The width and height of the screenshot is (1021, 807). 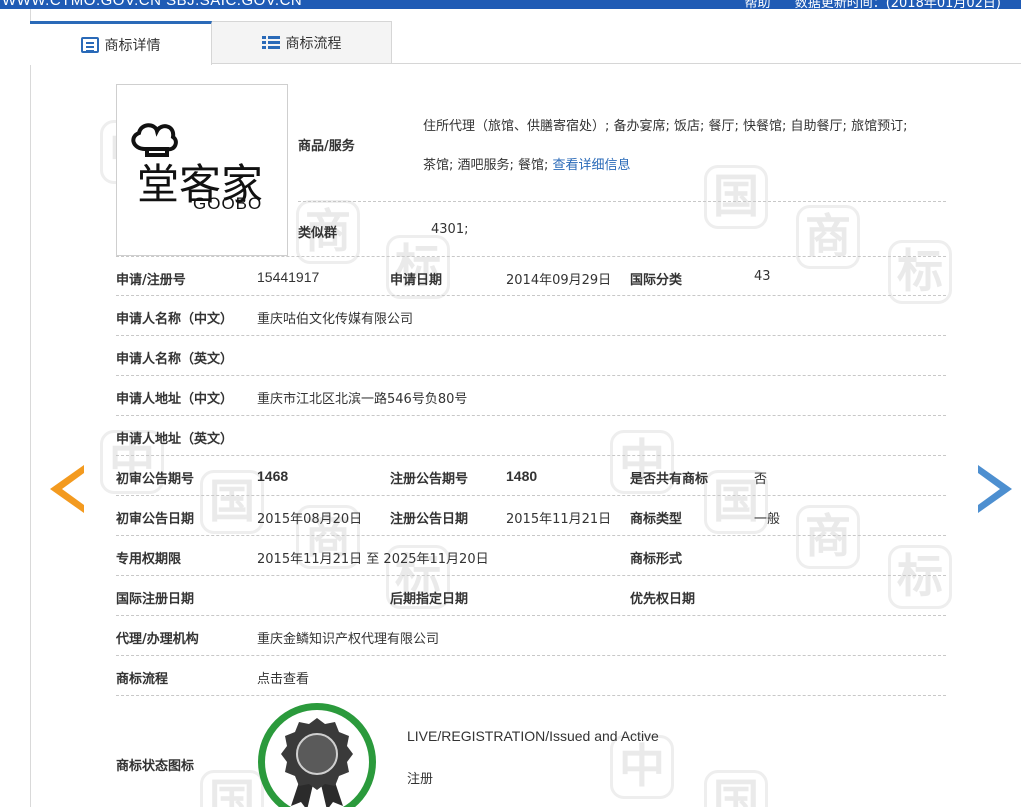 I want to click on goods-text-continued: 茶馆; 酒吧服务; 餐馆; 查看详细信息, so click(x=527, y=163).